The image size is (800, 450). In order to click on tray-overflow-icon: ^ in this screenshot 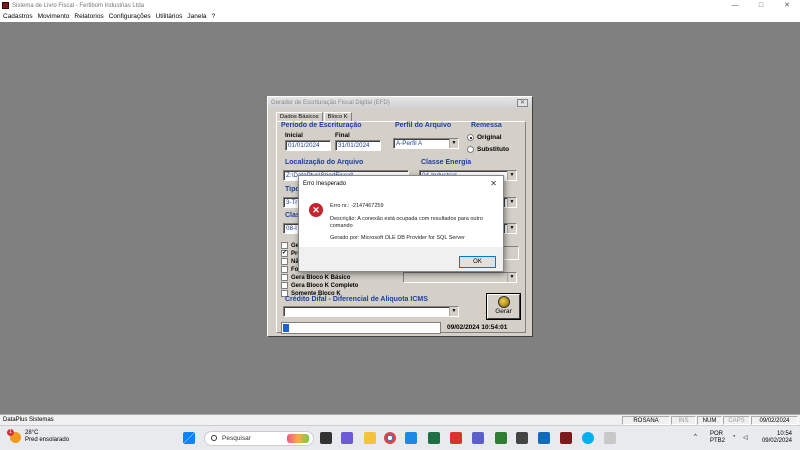, I will do `click(695, 437)`.